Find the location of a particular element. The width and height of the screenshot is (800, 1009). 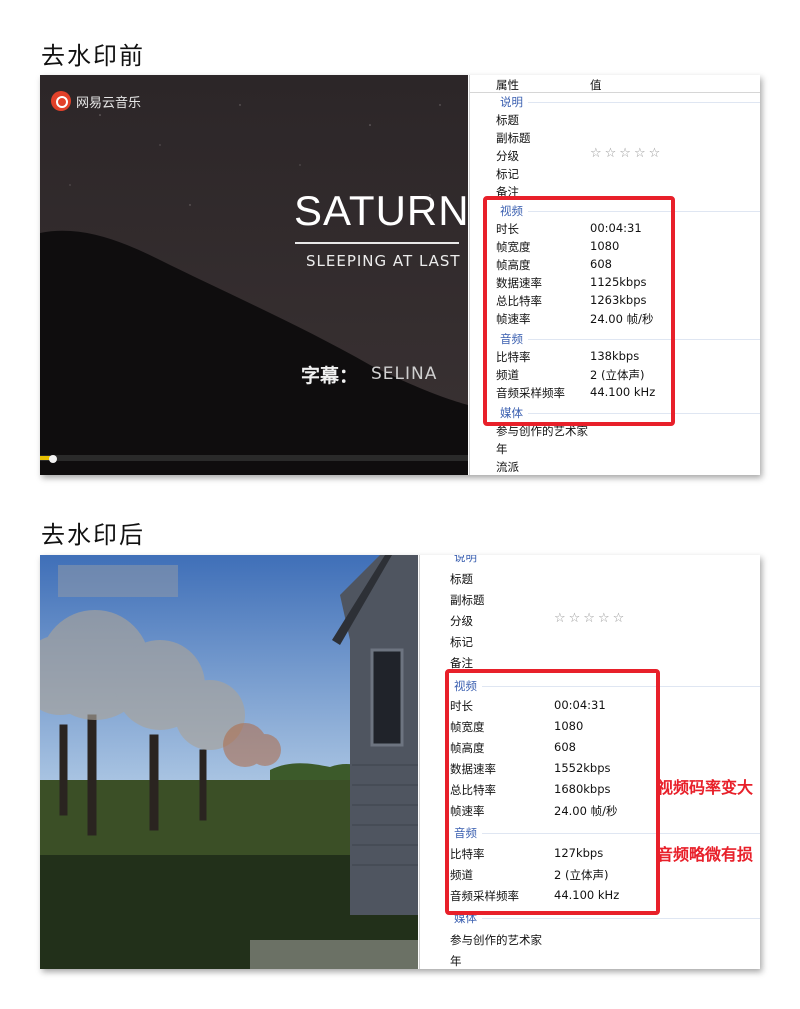

audio-quality-note: 音频略微有损 is located at coordinates (705, 854).